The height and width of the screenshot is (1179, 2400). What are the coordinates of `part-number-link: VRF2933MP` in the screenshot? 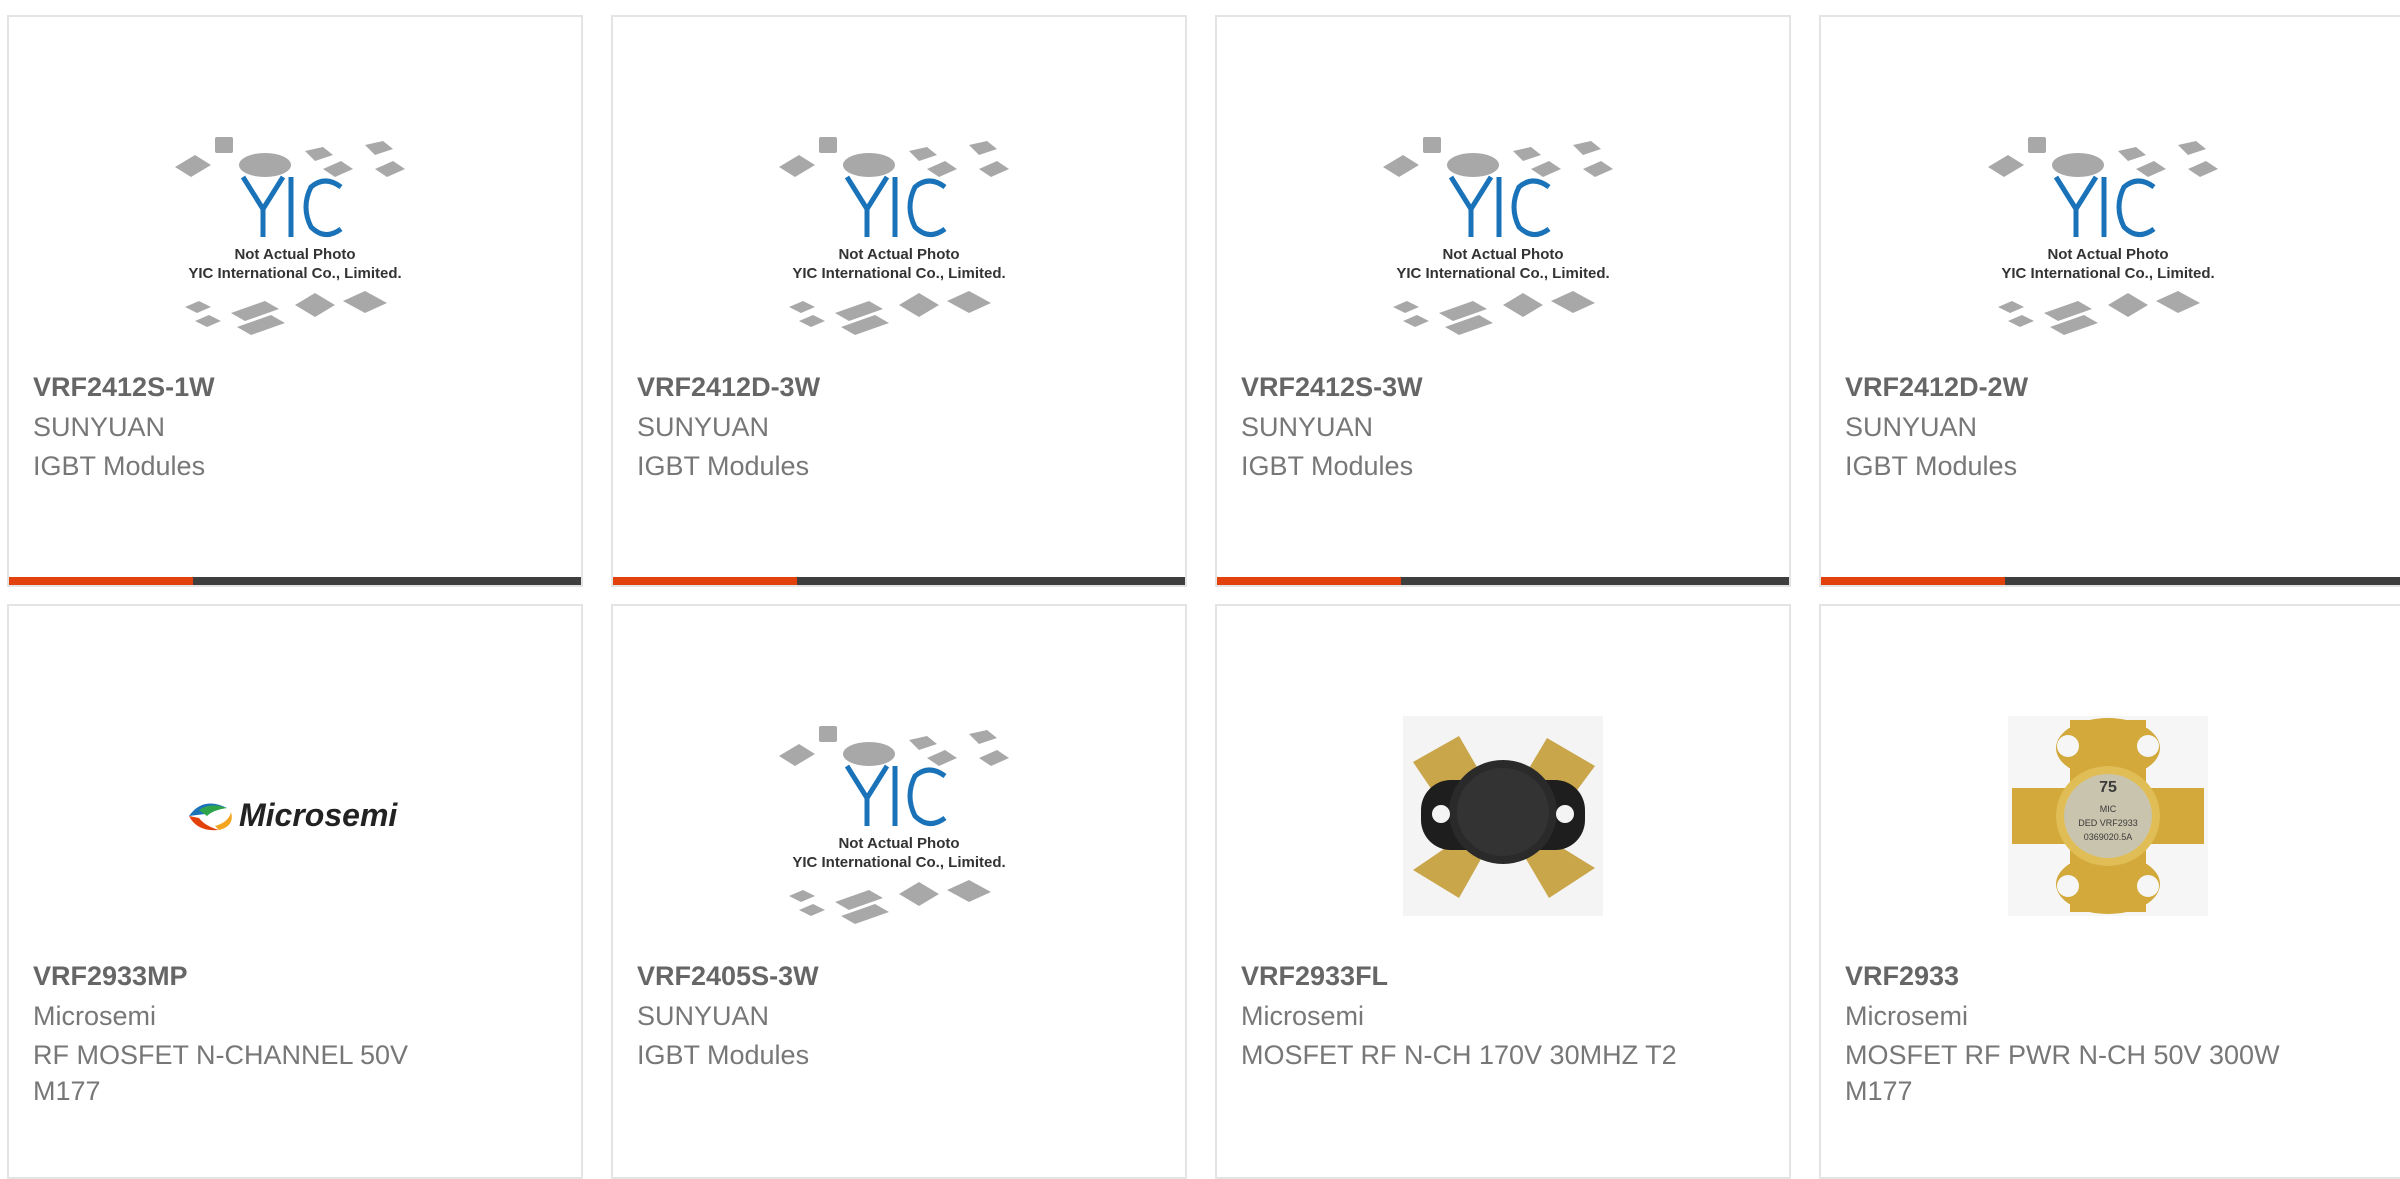 It's located at (110, 976).